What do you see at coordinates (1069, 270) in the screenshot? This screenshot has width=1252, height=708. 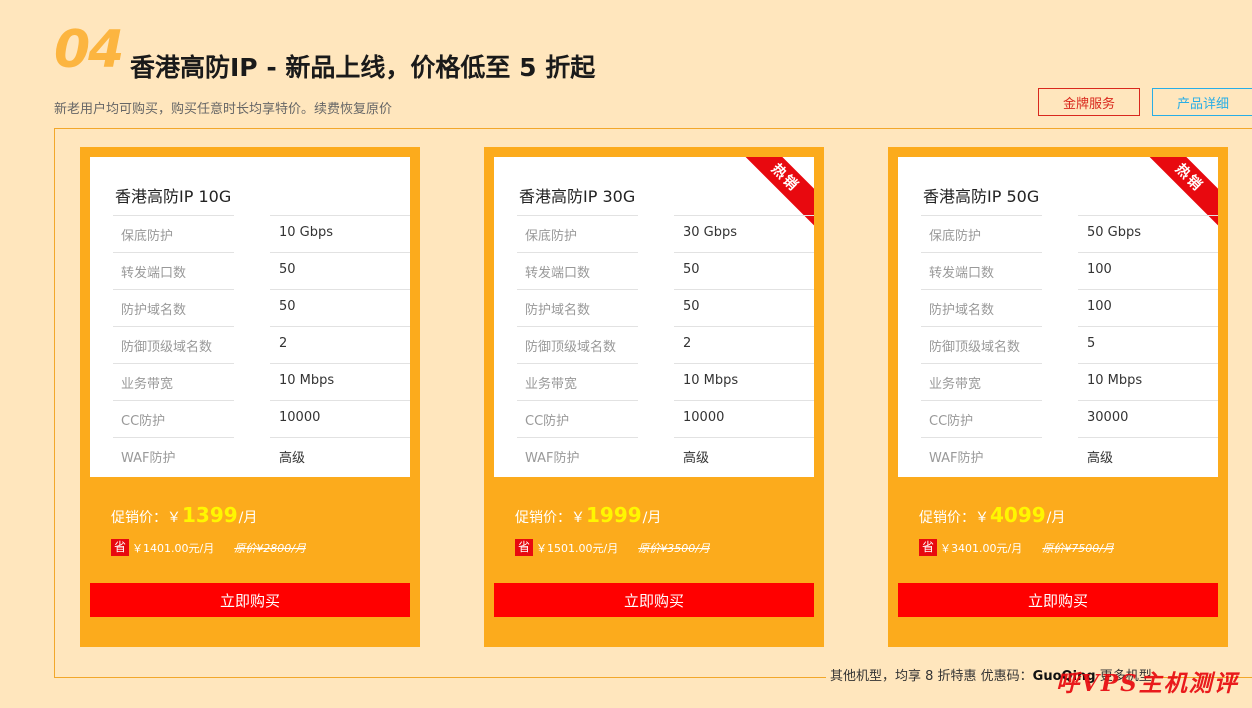 I see `spec-row: 转发端口数 100` at bounding box center [1069, 270].